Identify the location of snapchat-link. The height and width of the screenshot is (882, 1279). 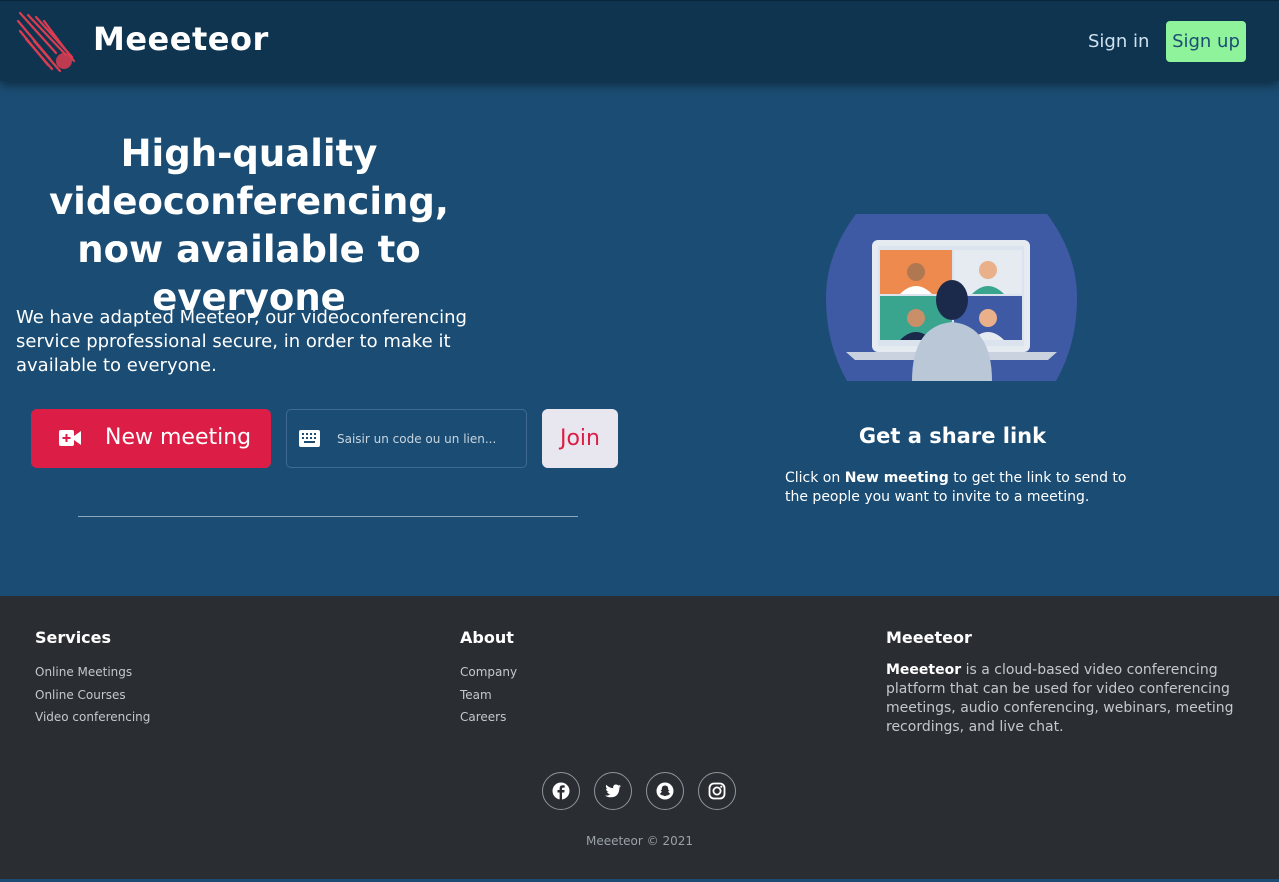
(665, 791).